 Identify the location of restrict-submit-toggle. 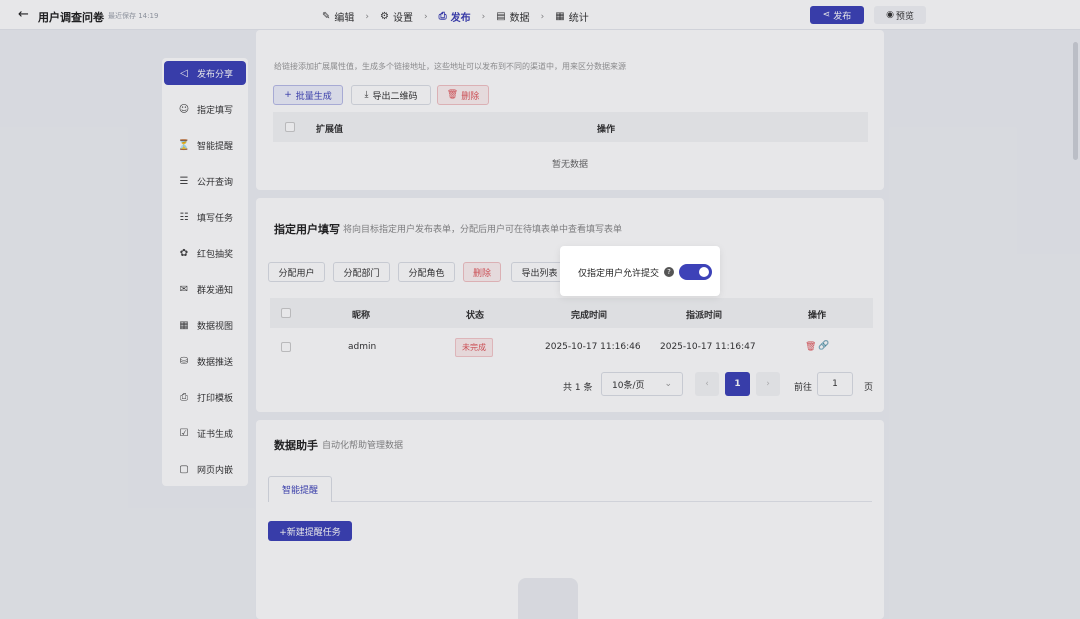
(695, 272).